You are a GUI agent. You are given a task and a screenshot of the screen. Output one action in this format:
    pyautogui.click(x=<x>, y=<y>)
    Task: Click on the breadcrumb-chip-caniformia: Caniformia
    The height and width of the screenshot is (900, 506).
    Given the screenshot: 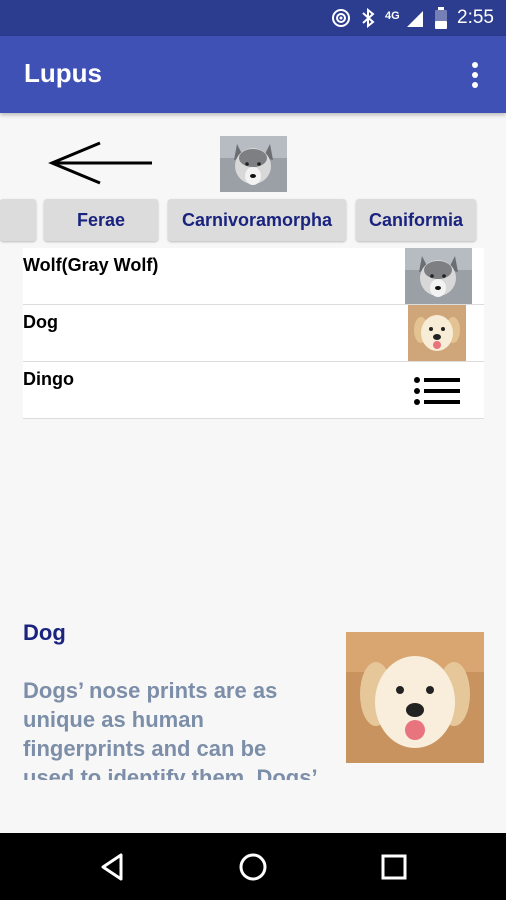 What is the action you would take?
    pyautogui.click(x=416, y=220)
    